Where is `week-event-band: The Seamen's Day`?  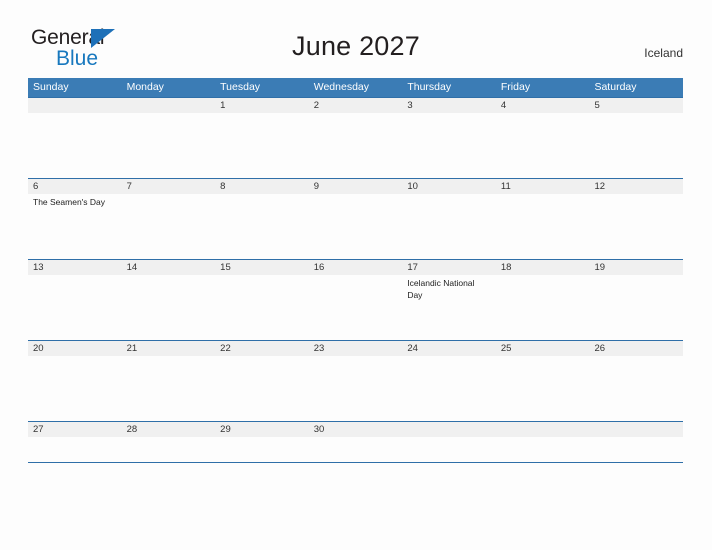 week-event-band: The Seamen's Day is located at coordinates (355, 226).